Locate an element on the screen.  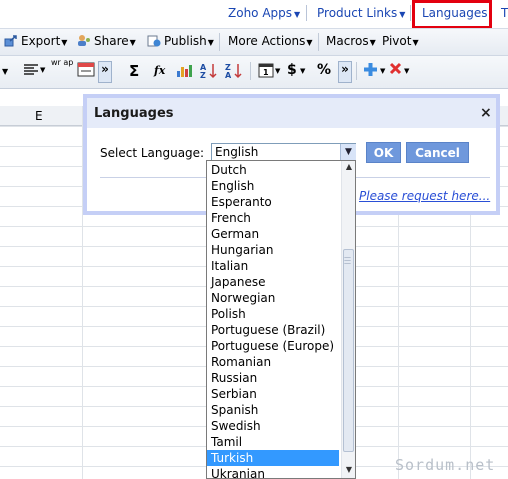
dropdown-option: Italian is located at coordinates (273, 266).